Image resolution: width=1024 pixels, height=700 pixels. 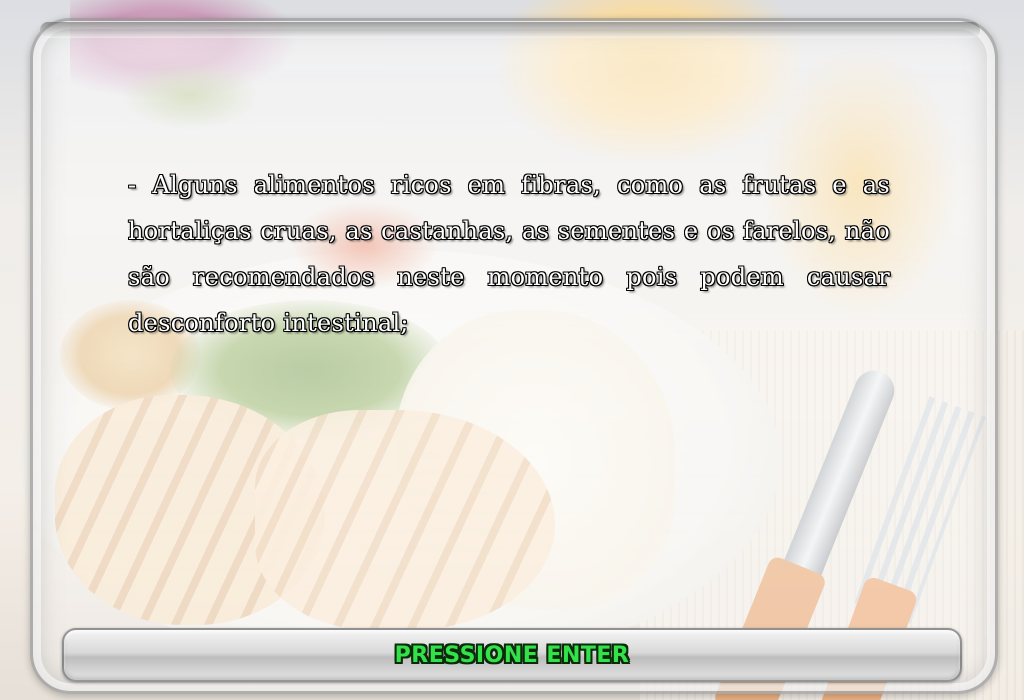 What do you see at coordinates (510, 30) in the screenshot?
I see `panel-top-bar` at bounding box center [510, 30].